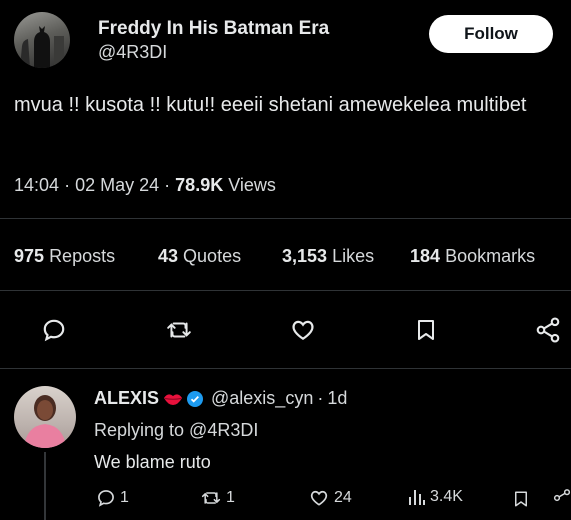 The height and width of the screenshot is (520, 571). I want to click on author-name: Freddy In His Batman Era, so click(213, 29).